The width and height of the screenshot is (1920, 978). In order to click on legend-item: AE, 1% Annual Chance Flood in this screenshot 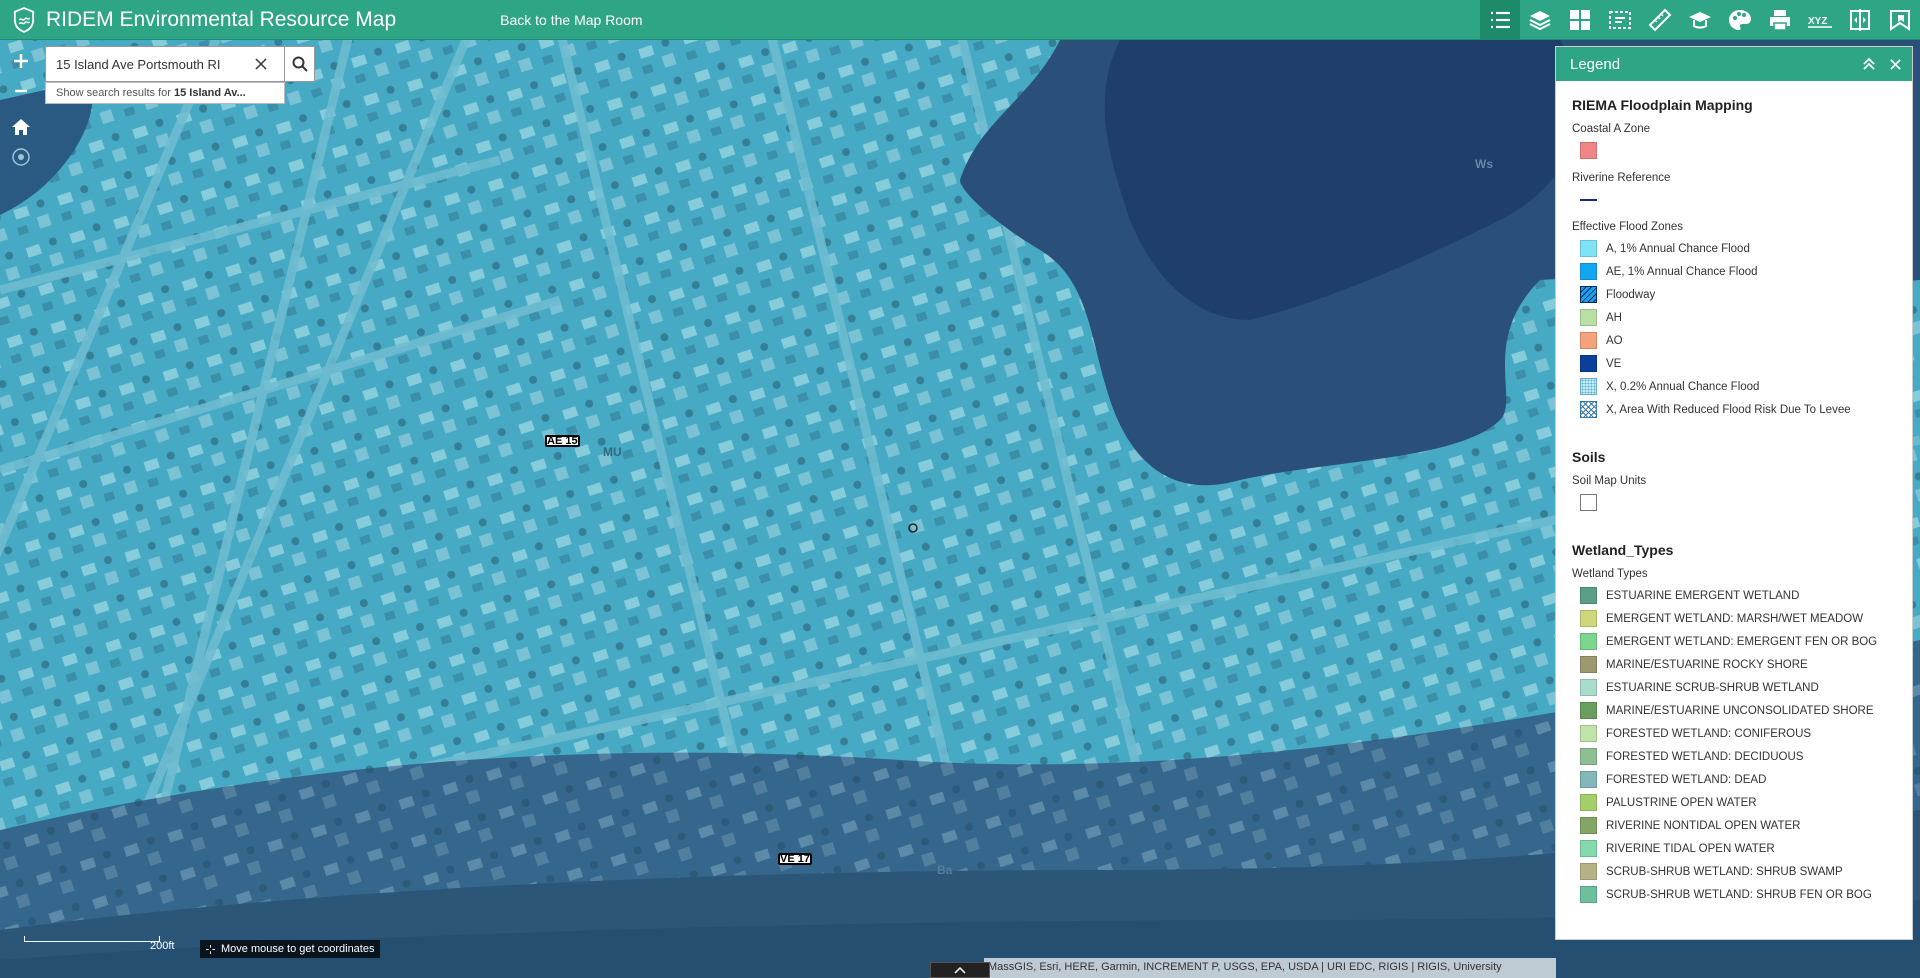, I will do `click(1734, 271)`.